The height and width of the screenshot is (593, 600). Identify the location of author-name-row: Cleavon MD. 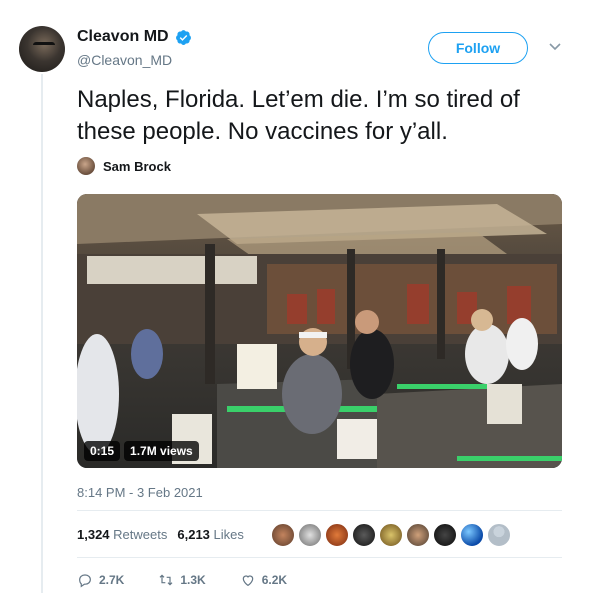
(134, 37).